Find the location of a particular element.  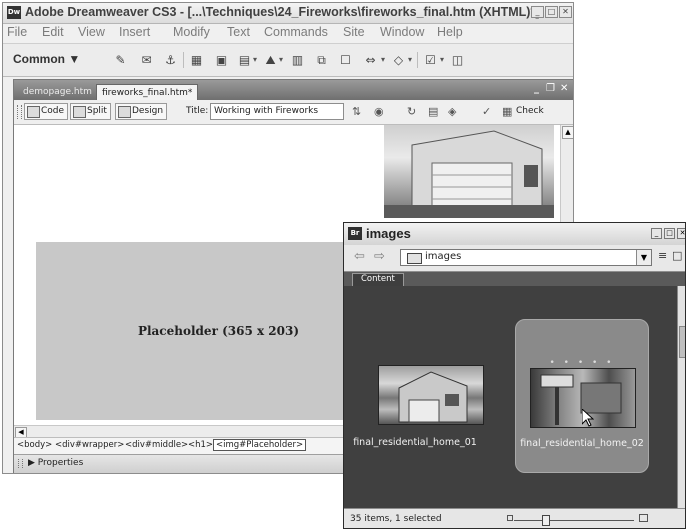

tag-chooser-icon: ◫ is located at coordinates (457, 60).